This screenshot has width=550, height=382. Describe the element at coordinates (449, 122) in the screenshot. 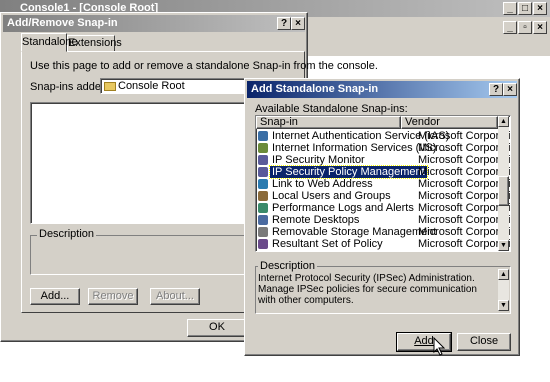

I see `column-header-vendor: Vendor` at that location.